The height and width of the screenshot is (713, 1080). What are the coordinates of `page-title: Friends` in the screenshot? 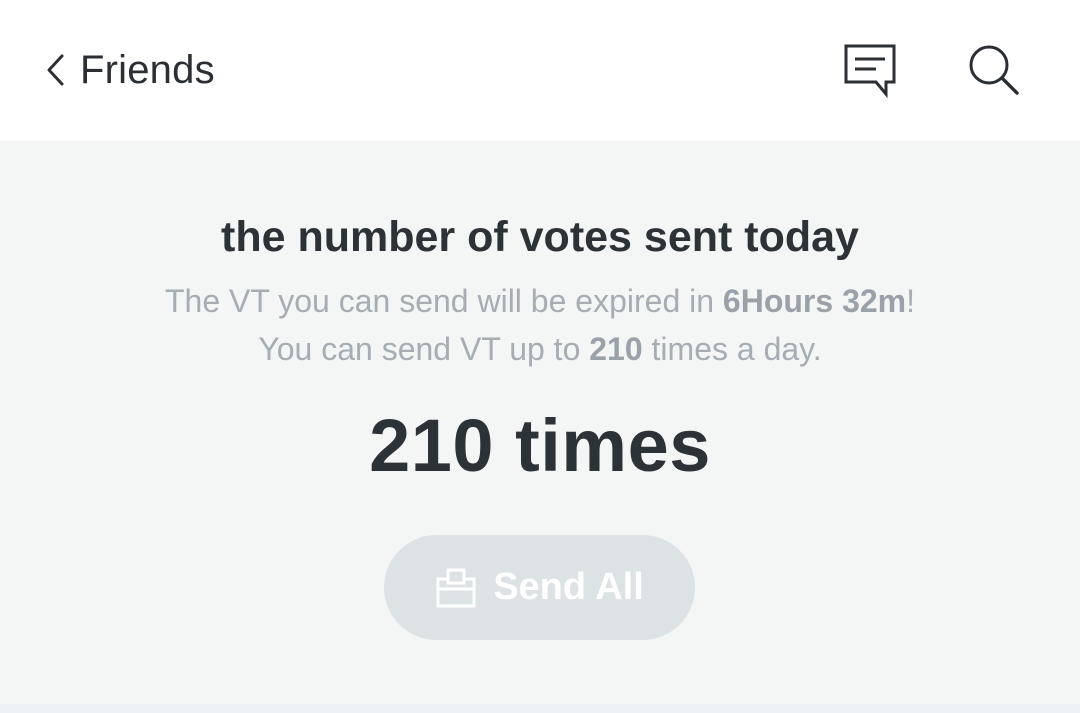 It's located at (147, 69).